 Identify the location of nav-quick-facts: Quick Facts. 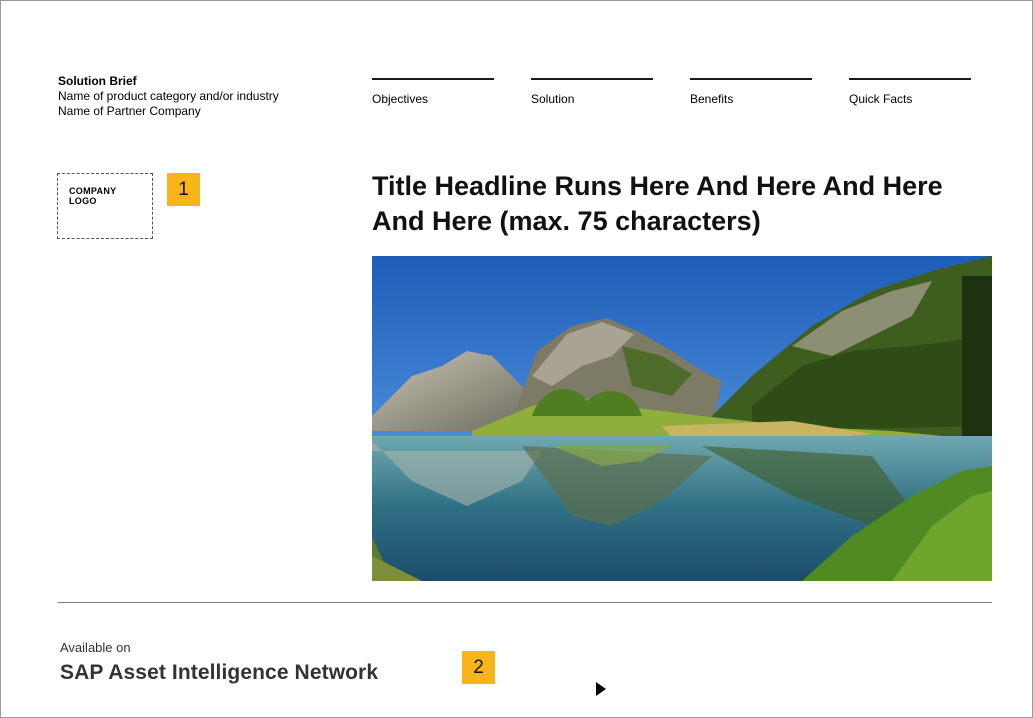
(910, 92).